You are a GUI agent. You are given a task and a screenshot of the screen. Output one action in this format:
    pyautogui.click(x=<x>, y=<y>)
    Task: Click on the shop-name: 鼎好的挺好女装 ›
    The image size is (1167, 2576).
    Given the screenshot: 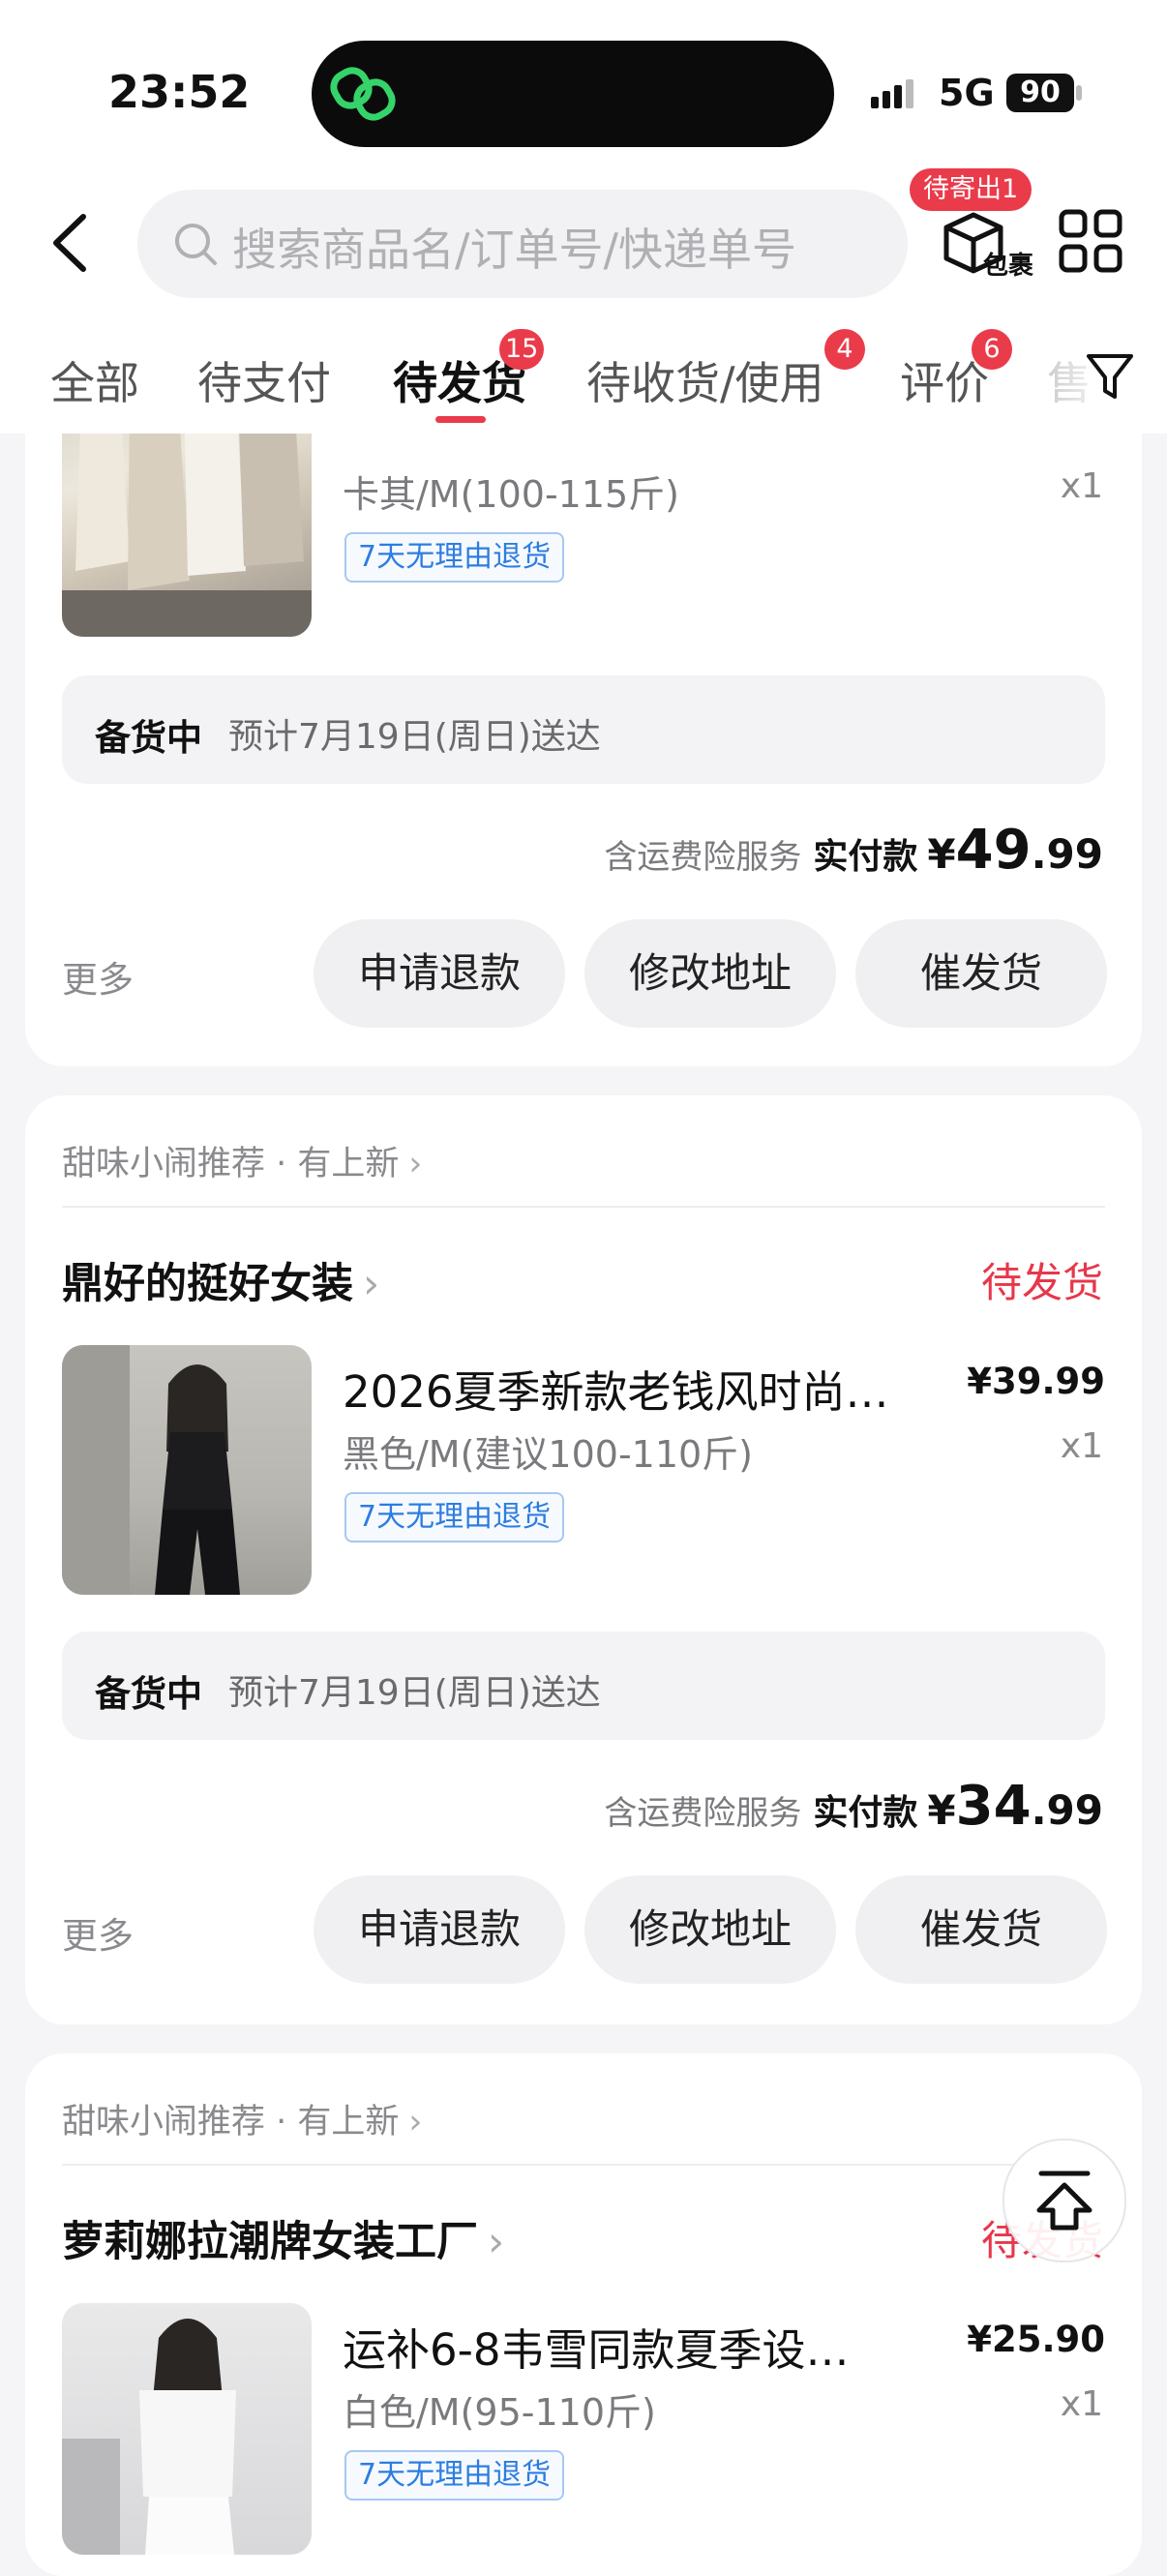 What is the action you would take?
    pyautogui.click(x=220, y=1280)
    